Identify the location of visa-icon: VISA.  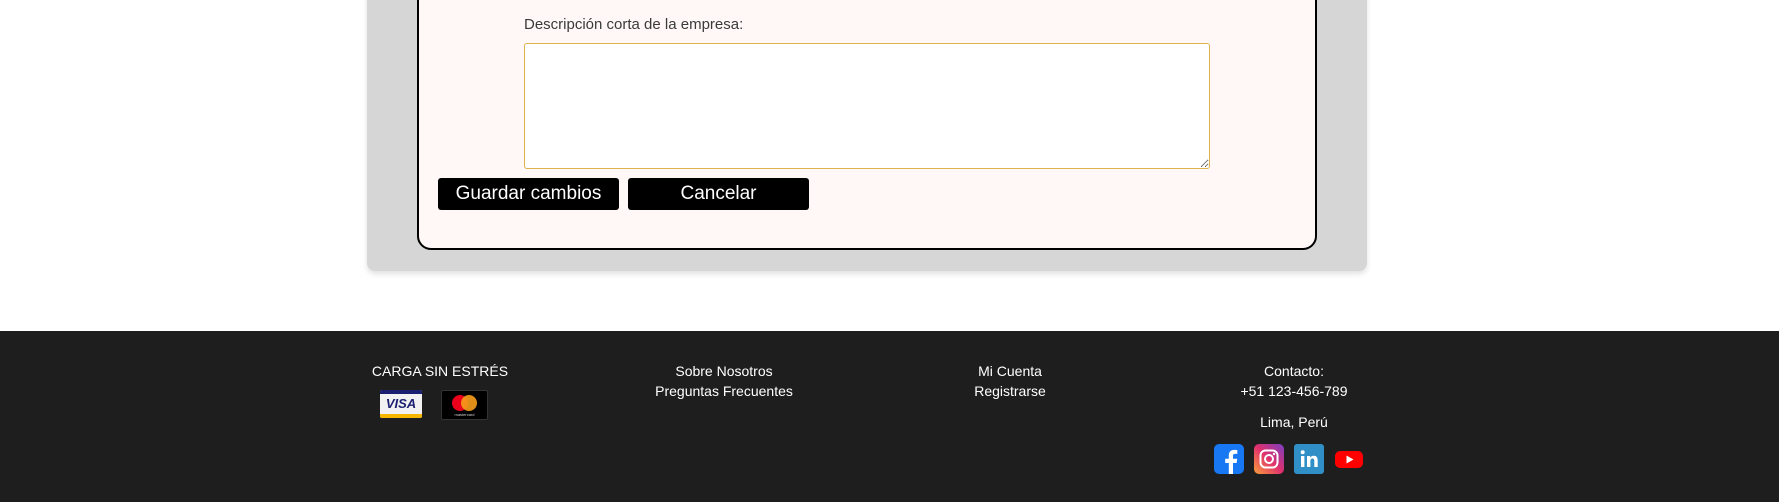
(401, 404).